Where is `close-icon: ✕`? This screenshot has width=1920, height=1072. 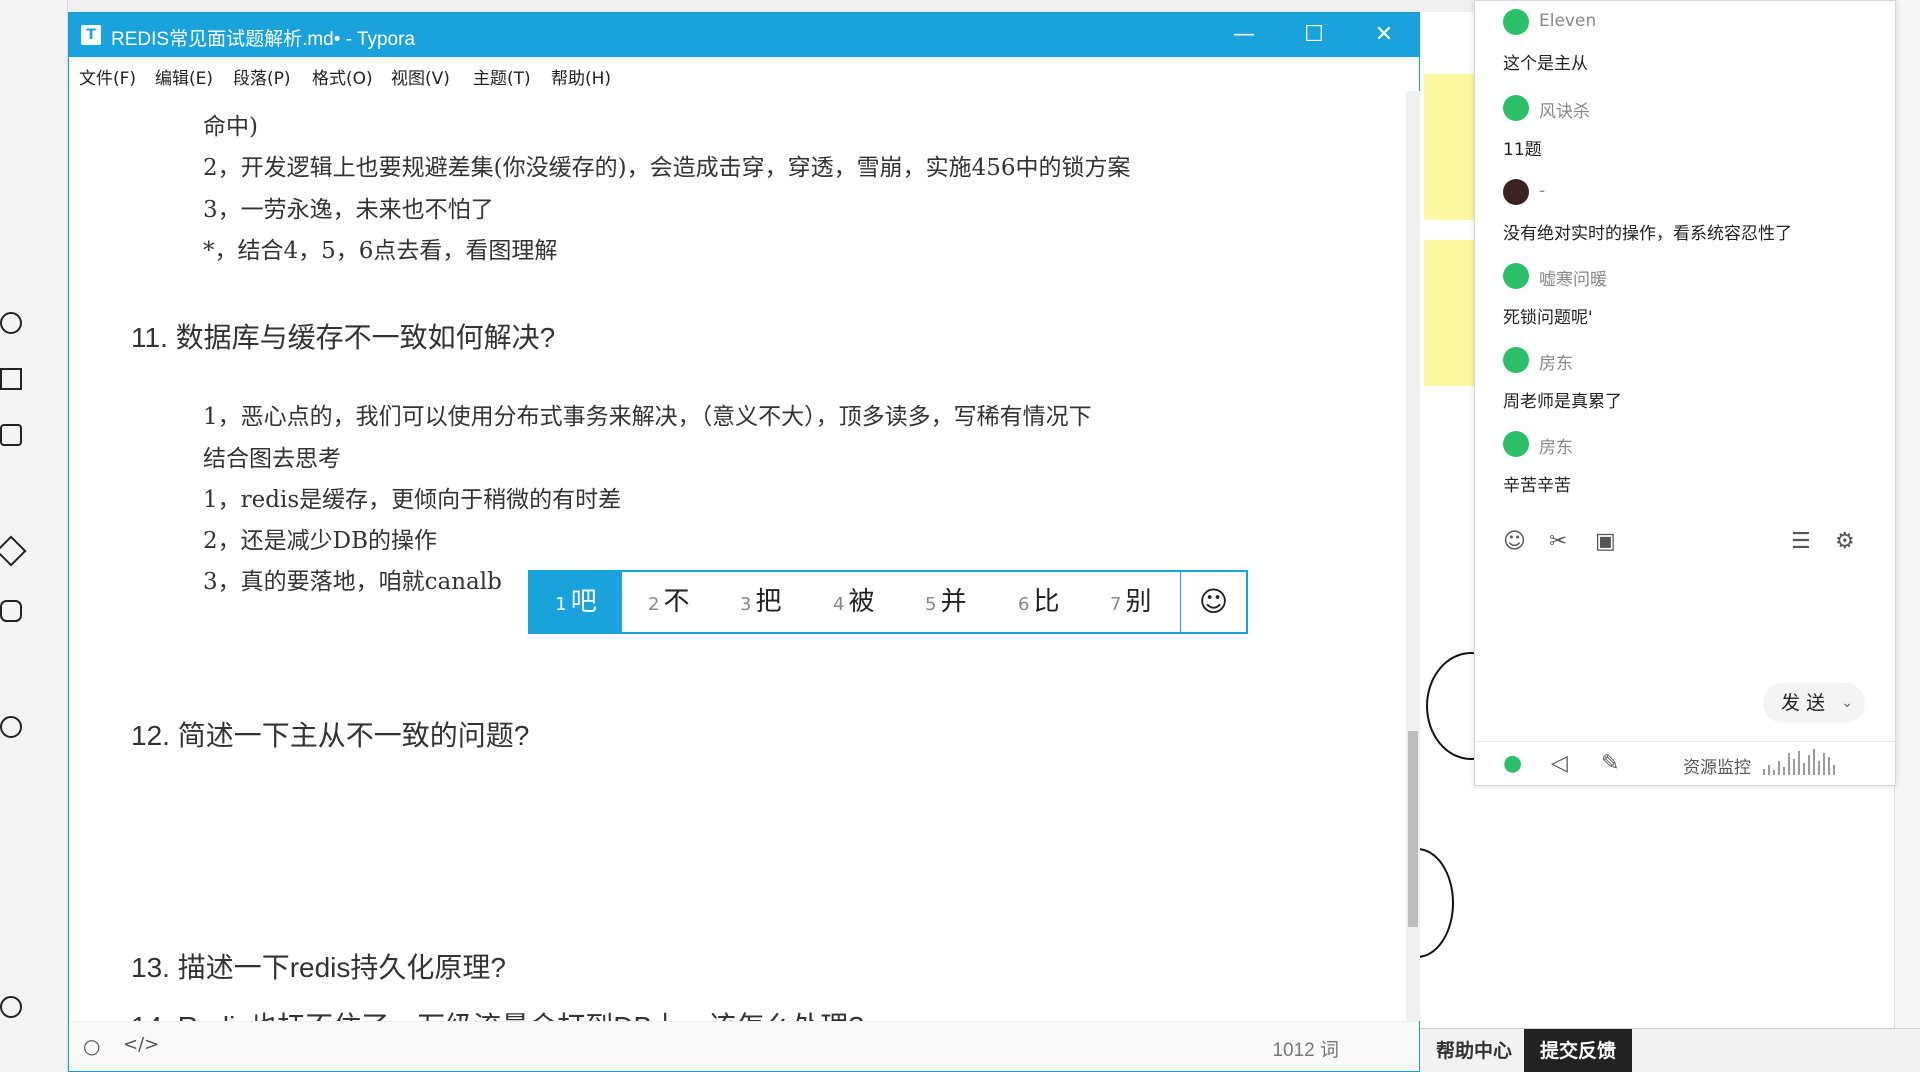 close-icon: ✕ is located at coordinates (1384, 35).